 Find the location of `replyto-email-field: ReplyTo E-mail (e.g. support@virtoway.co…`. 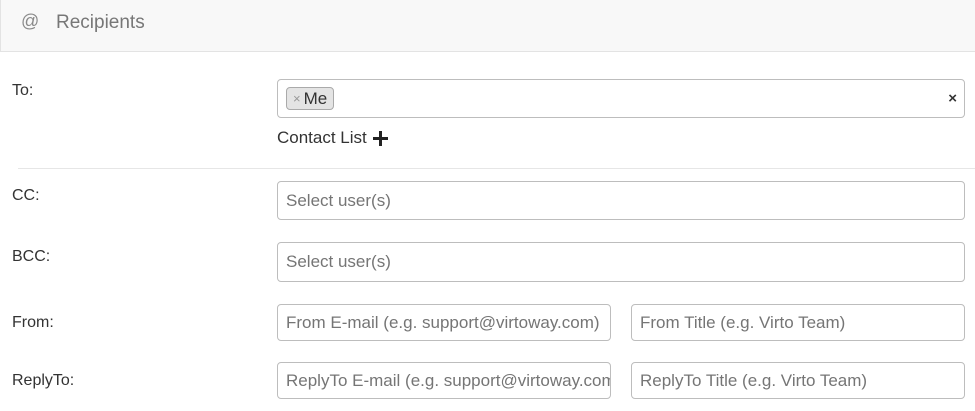

replyto-email-field: ReplyTo E-mail (e.g. support@virtoway.co… is located at coordinates (444, 380).